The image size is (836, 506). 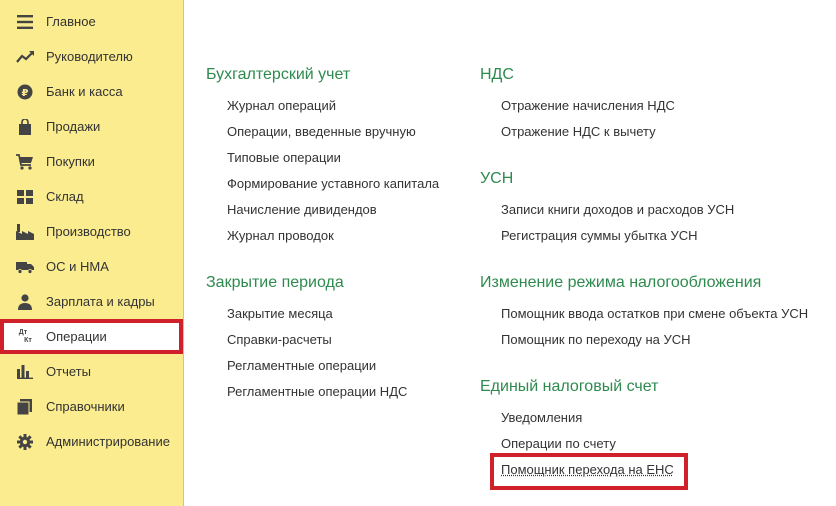 What do you see at coordinates (541, 417) in the screenshot?
I see `link-notifications: Уведомления` at bounding box center [541, 417].